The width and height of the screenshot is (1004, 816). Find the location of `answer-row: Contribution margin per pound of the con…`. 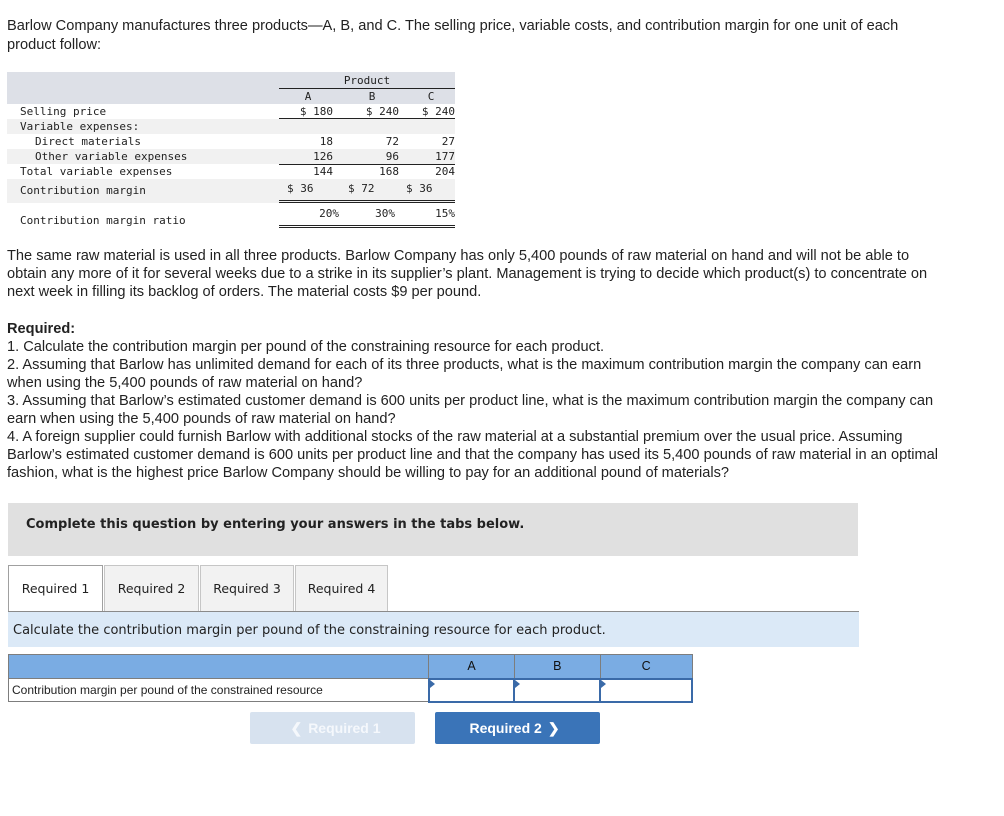

answer-row: Contribution margin per pound of the con… is located at coordinates (350, 690).